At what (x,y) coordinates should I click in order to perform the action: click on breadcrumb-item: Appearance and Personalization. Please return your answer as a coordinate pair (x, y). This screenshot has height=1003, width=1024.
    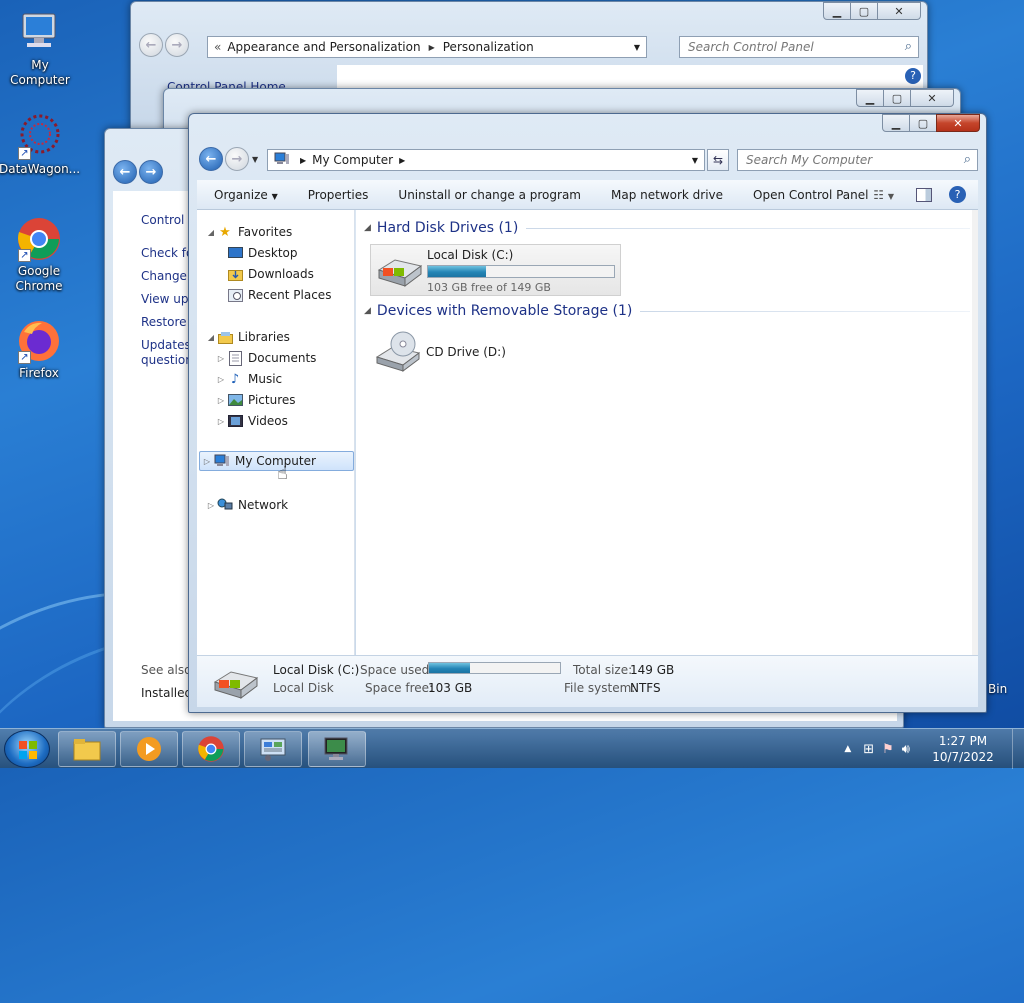
    Looking at the image, I should click on (323, 47).